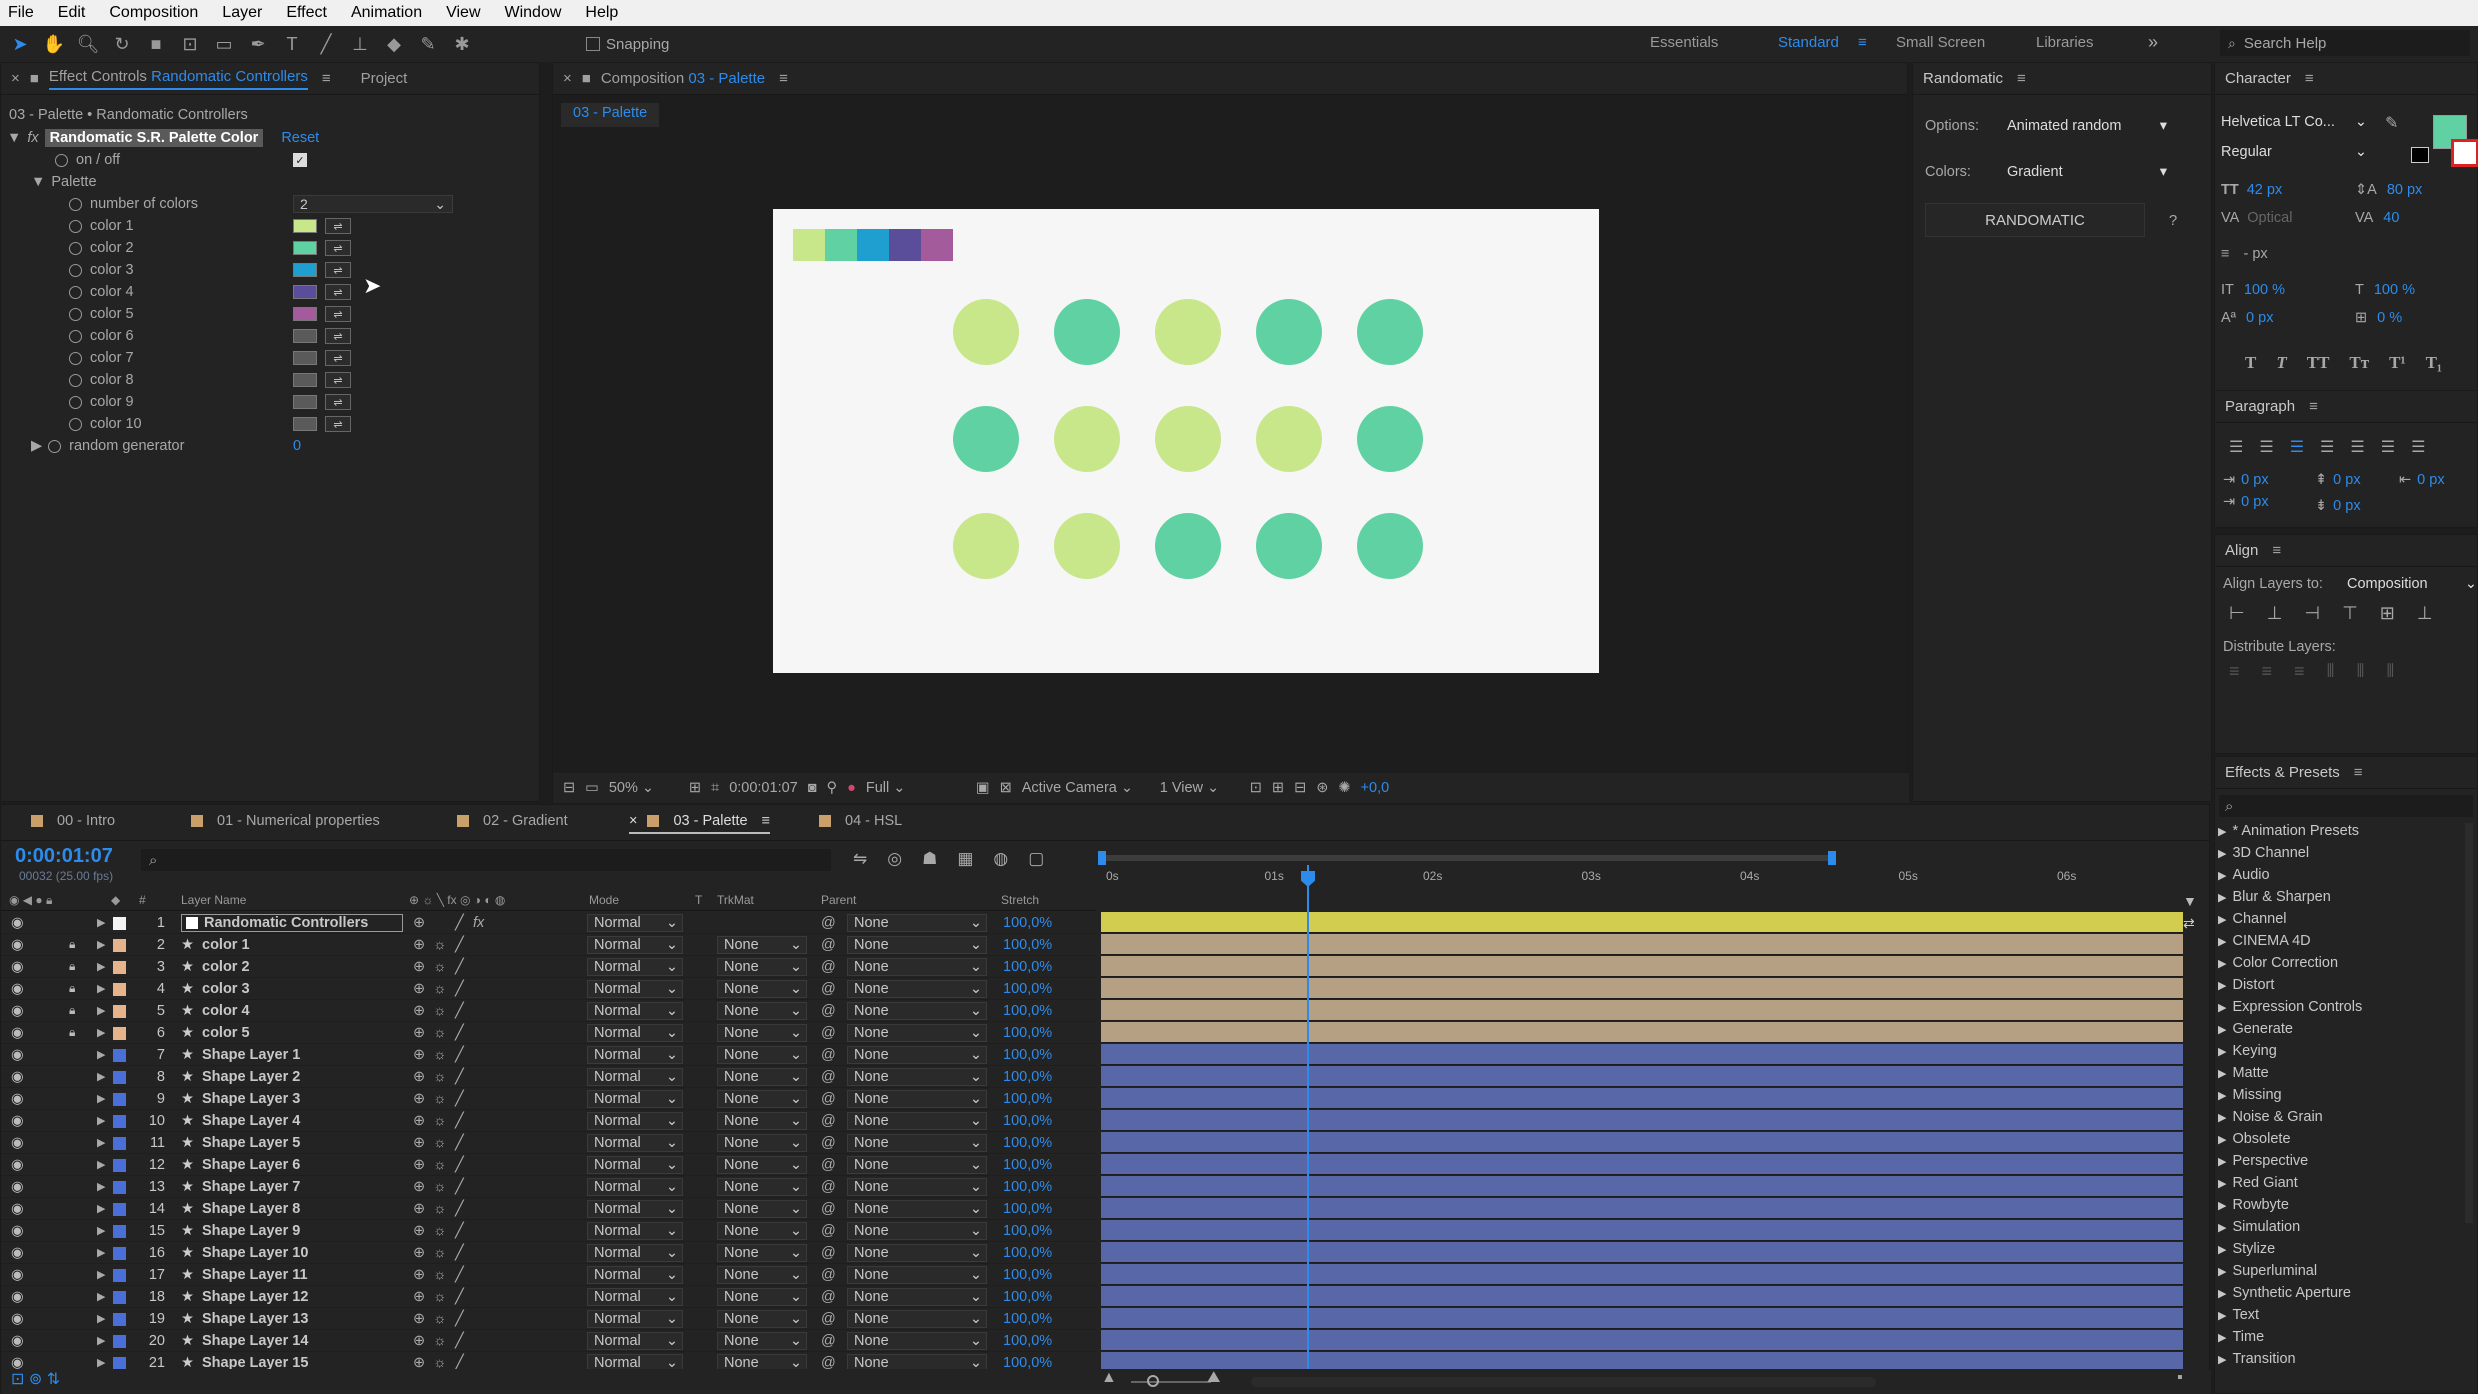 The width and height of the screenshot is (2478, 1394). What do you see at coordinates (2087, 172) in the screenshot?
I see `colors-dropdown: Gradient ▾` at bounding box center [2087, 172].